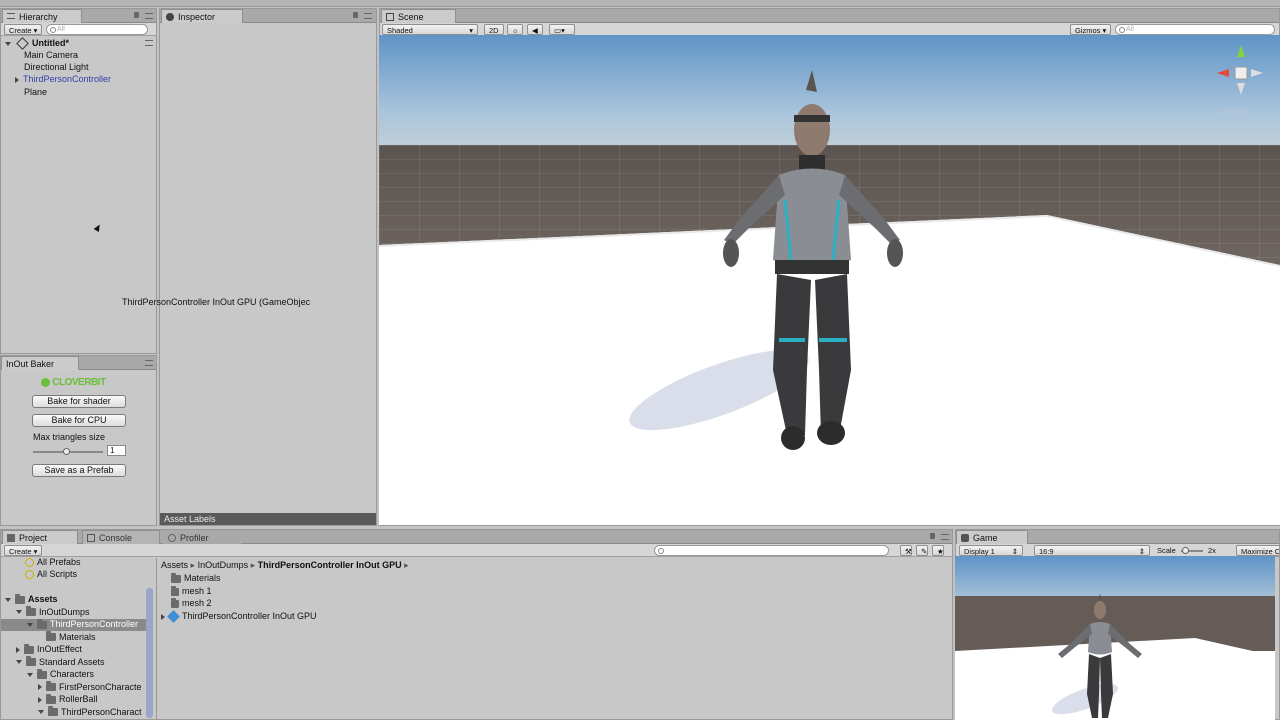 The image size is (1280, 720). What do you see at coordinates (35, 92) in the screenshot?
I see `hierarchy-item-plane: Plane` at bounding box center [35, 92].